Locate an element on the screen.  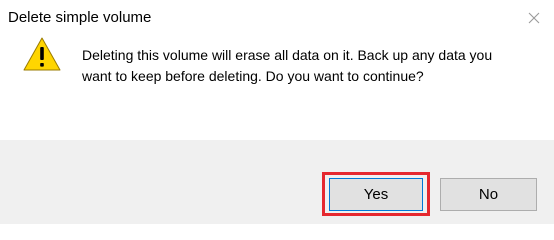
no-button: No is located at coordinates (488, 194).